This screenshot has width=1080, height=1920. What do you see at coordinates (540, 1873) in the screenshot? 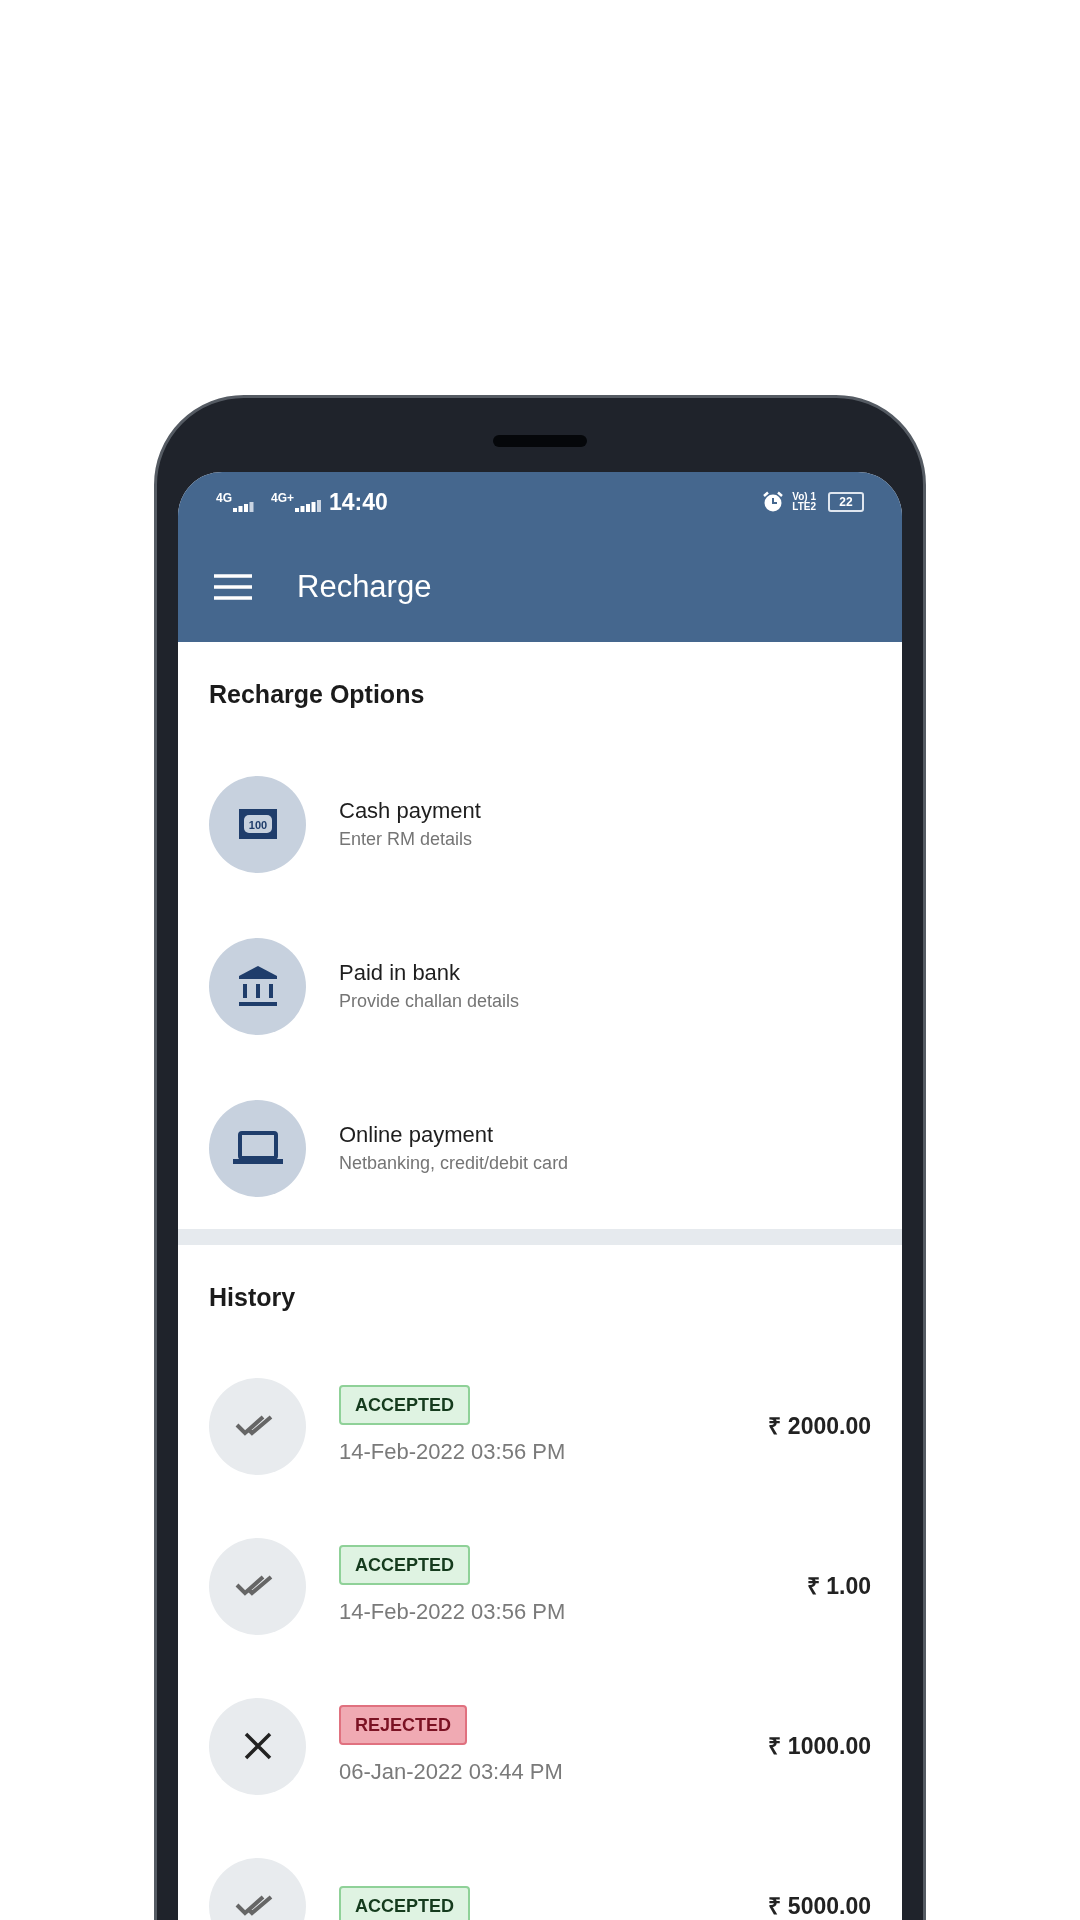
I see `history-entry: ACCEPTED ₹ 5000.00` at bounding box center [540, 1873].